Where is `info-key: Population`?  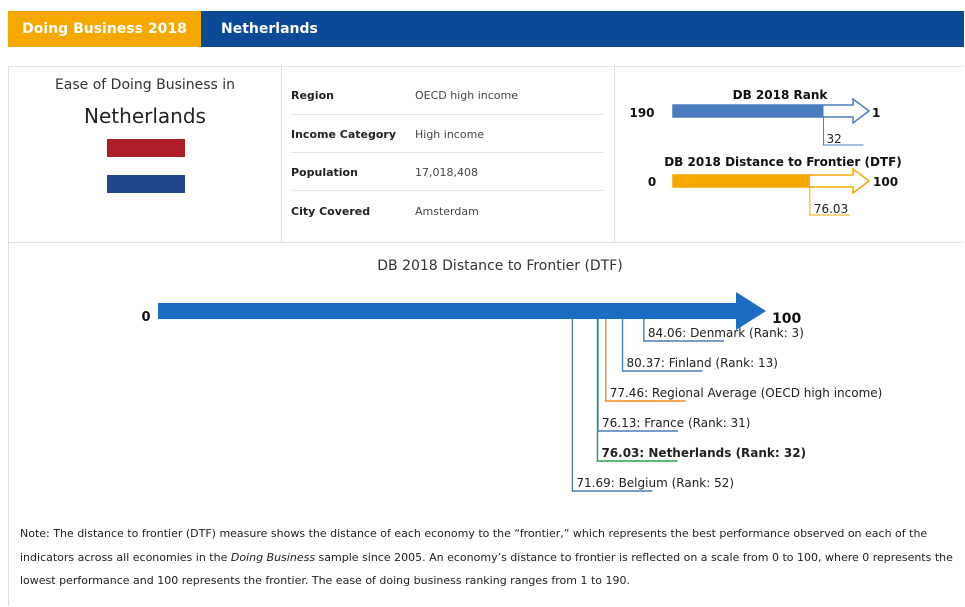
info-key: Population is located at coordinates (324, 172).